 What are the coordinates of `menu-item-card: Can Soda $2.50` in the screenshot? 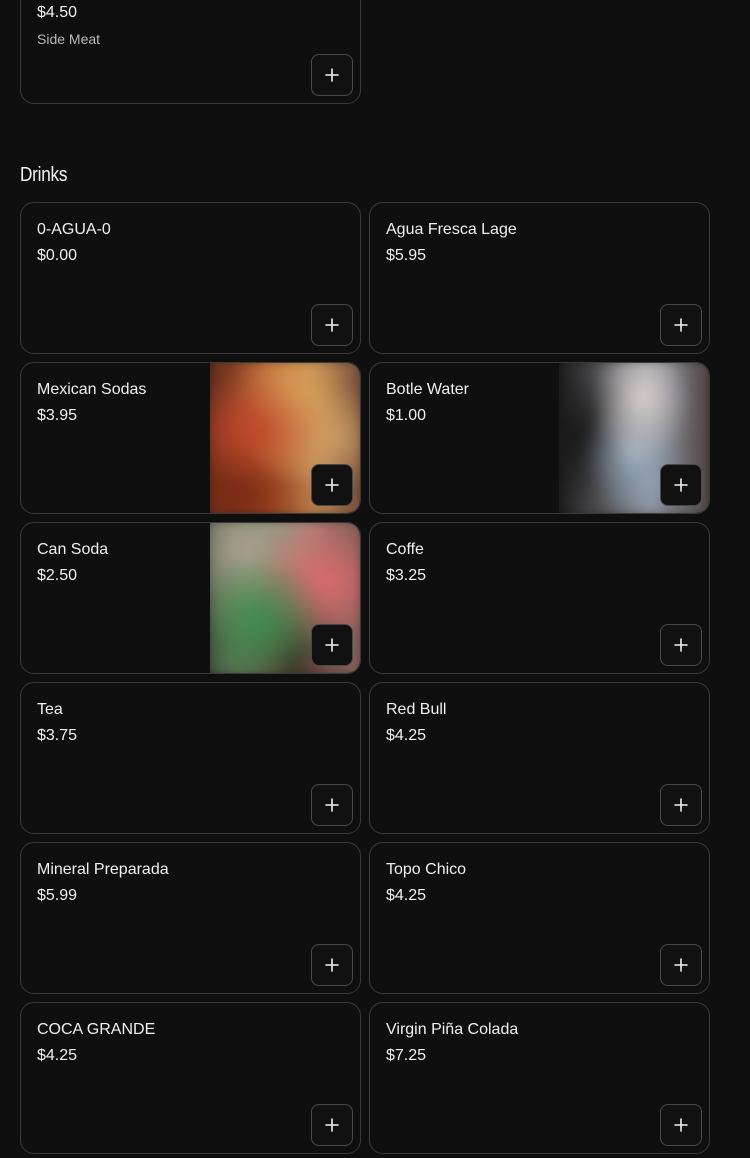 It's located at (190, 598).